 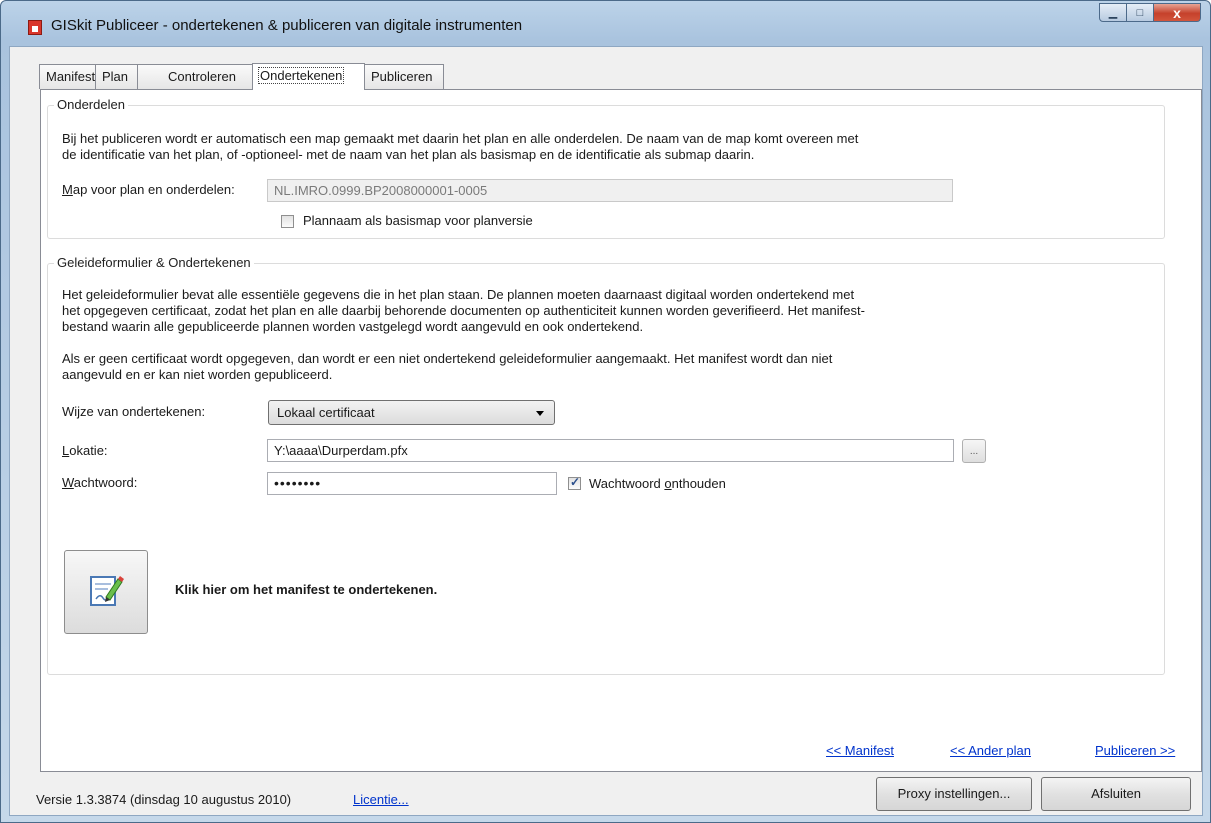 What do you see at coordinates (574, 482) in the screenshot?
I see `onthouden-checkbox` at bounding box center [574, 482].